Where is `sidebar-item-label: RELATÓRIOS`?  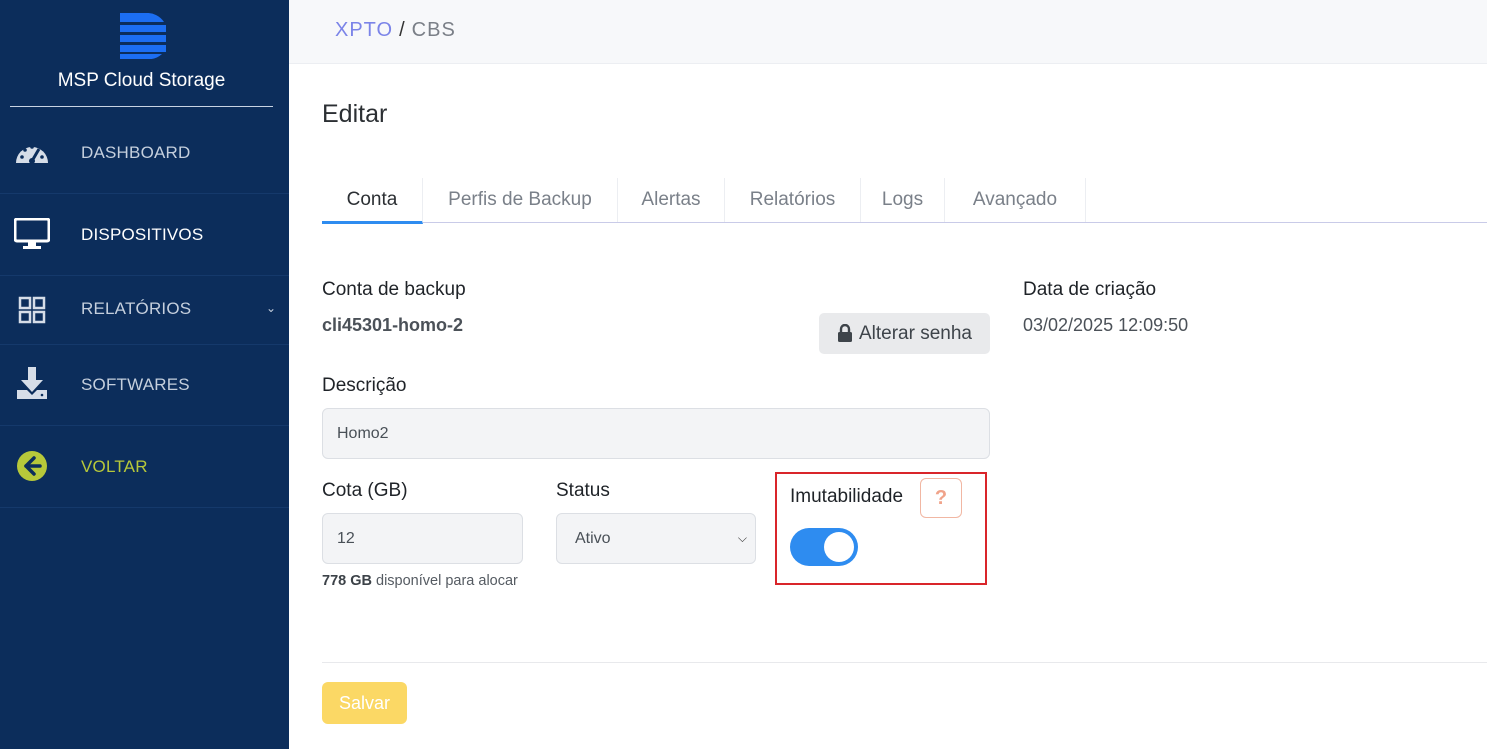
sidebar-item-label: RELATÓRIOS is located at coordinates (136, 308).